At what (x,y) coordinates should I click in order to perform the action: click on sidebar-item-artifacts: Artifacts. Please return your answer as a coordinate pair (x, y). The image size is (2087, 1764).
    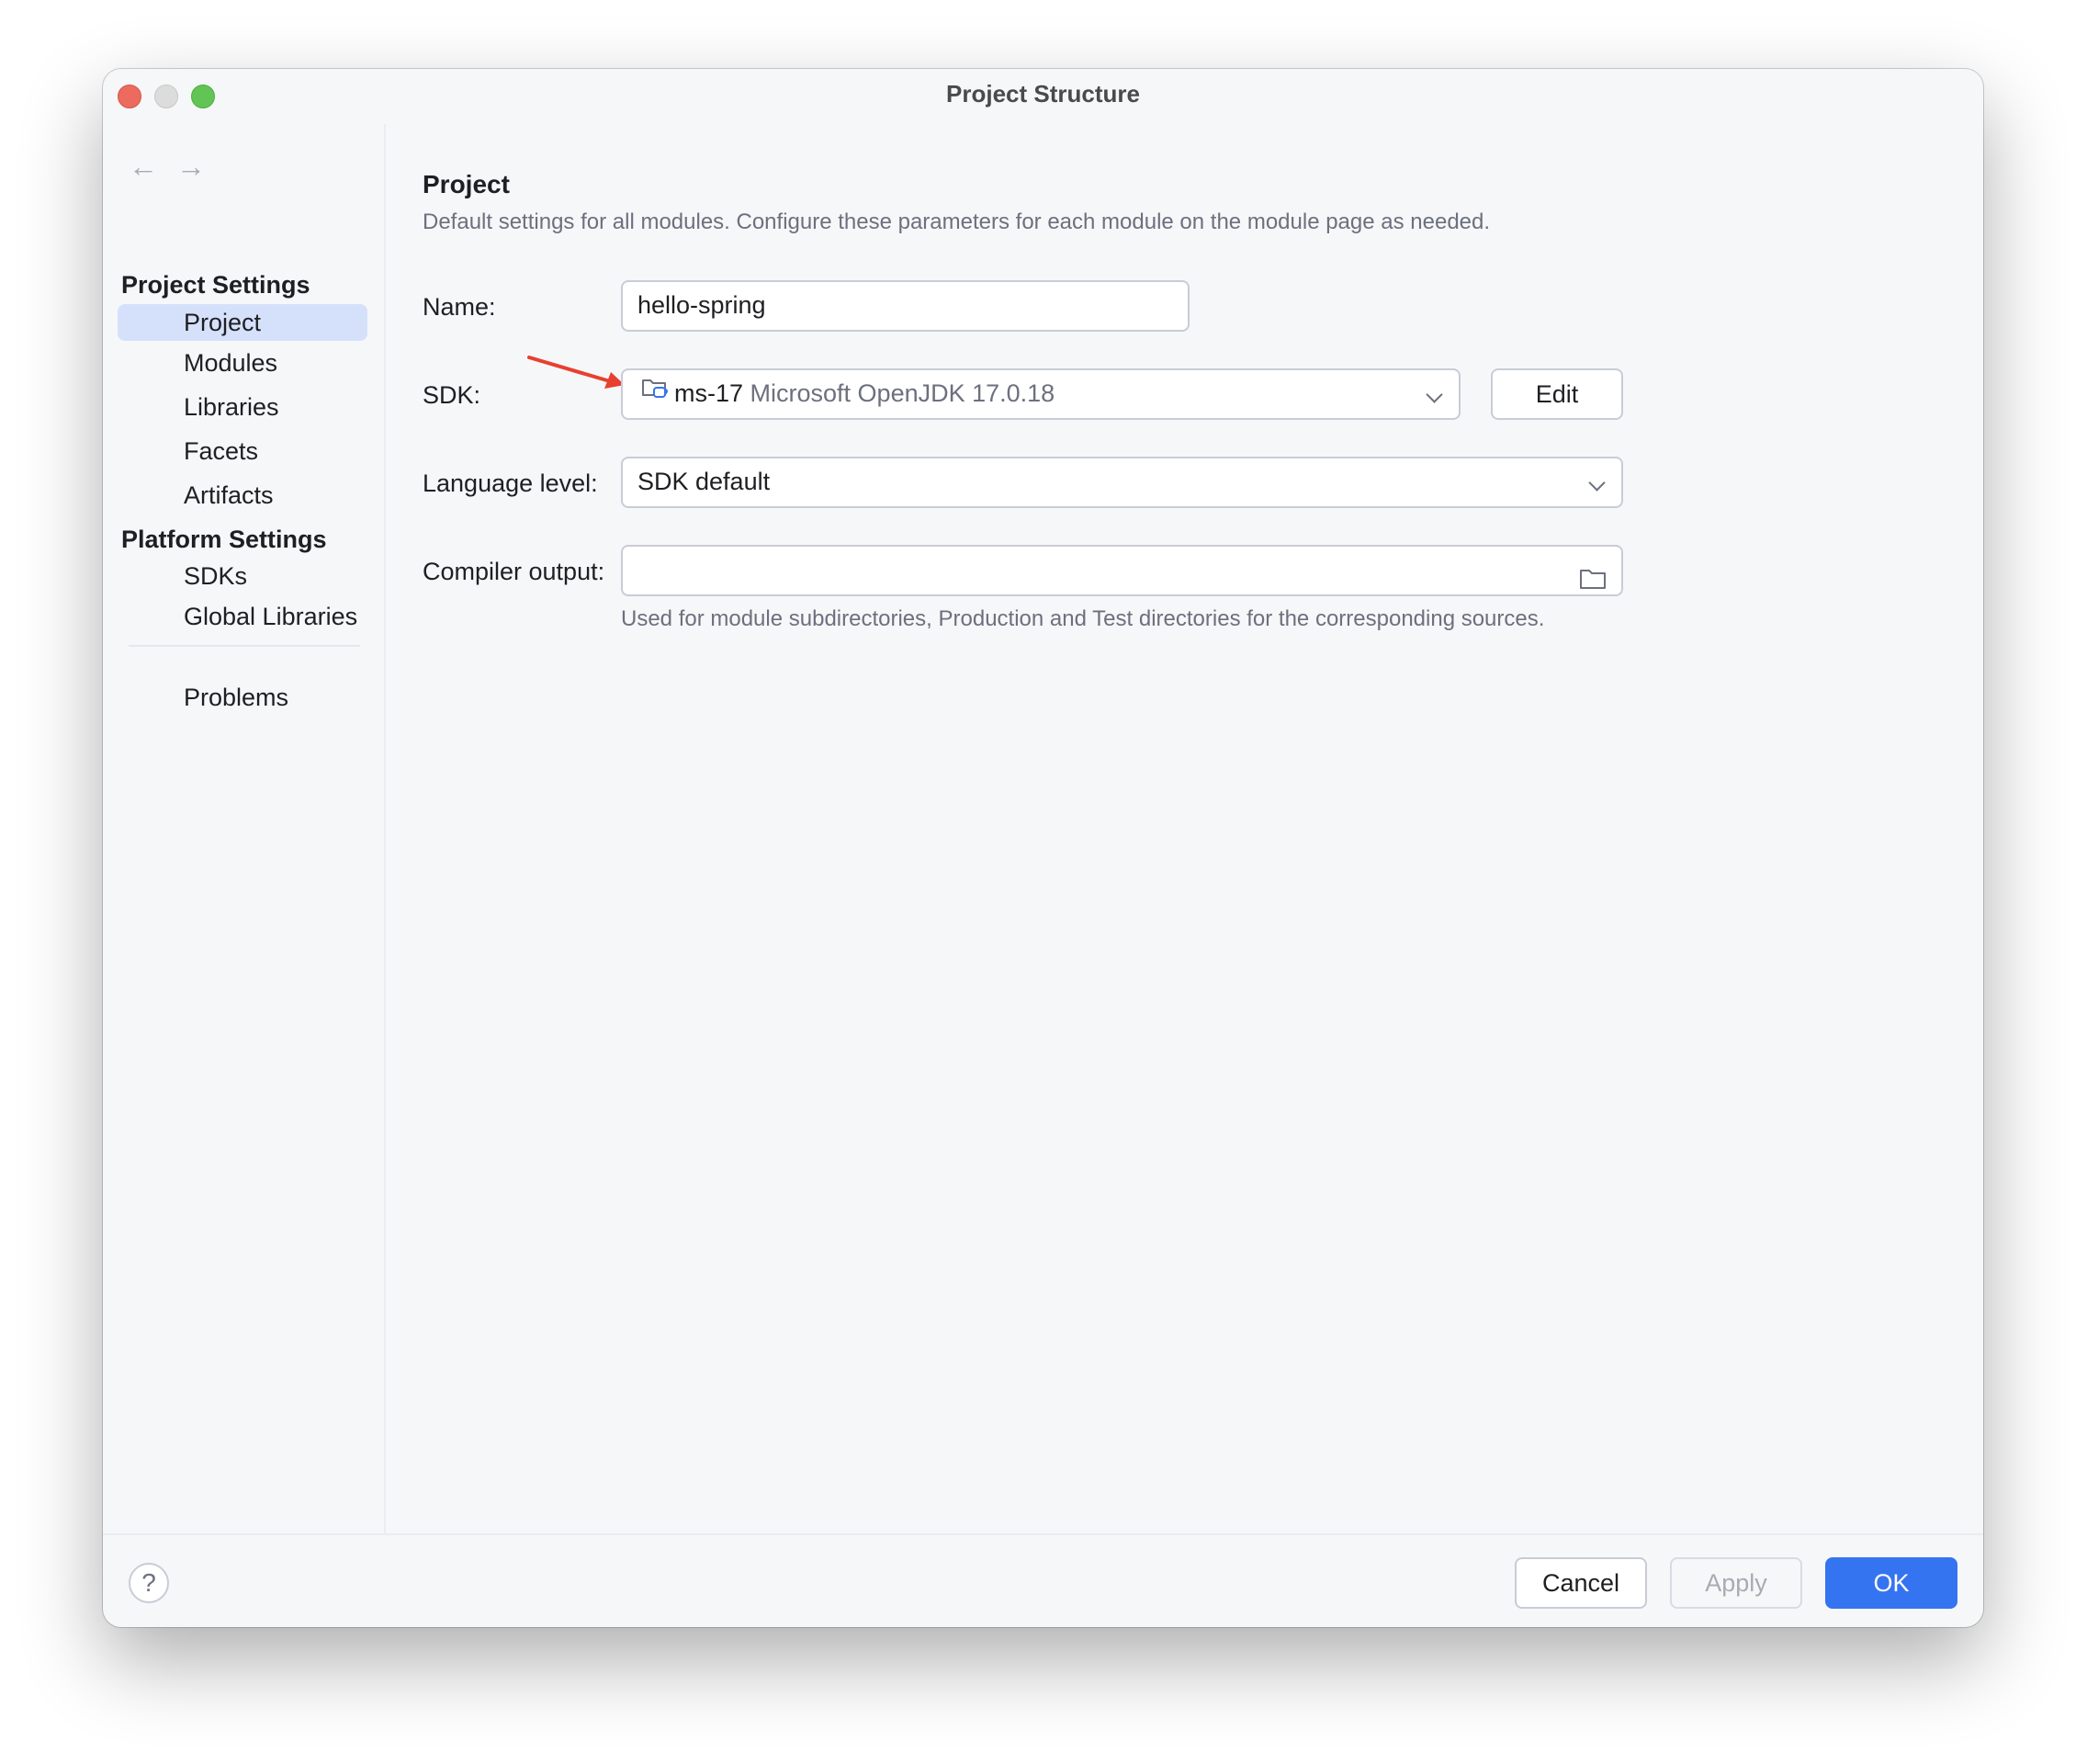
    Looking at the image, I should click on (242, 495).